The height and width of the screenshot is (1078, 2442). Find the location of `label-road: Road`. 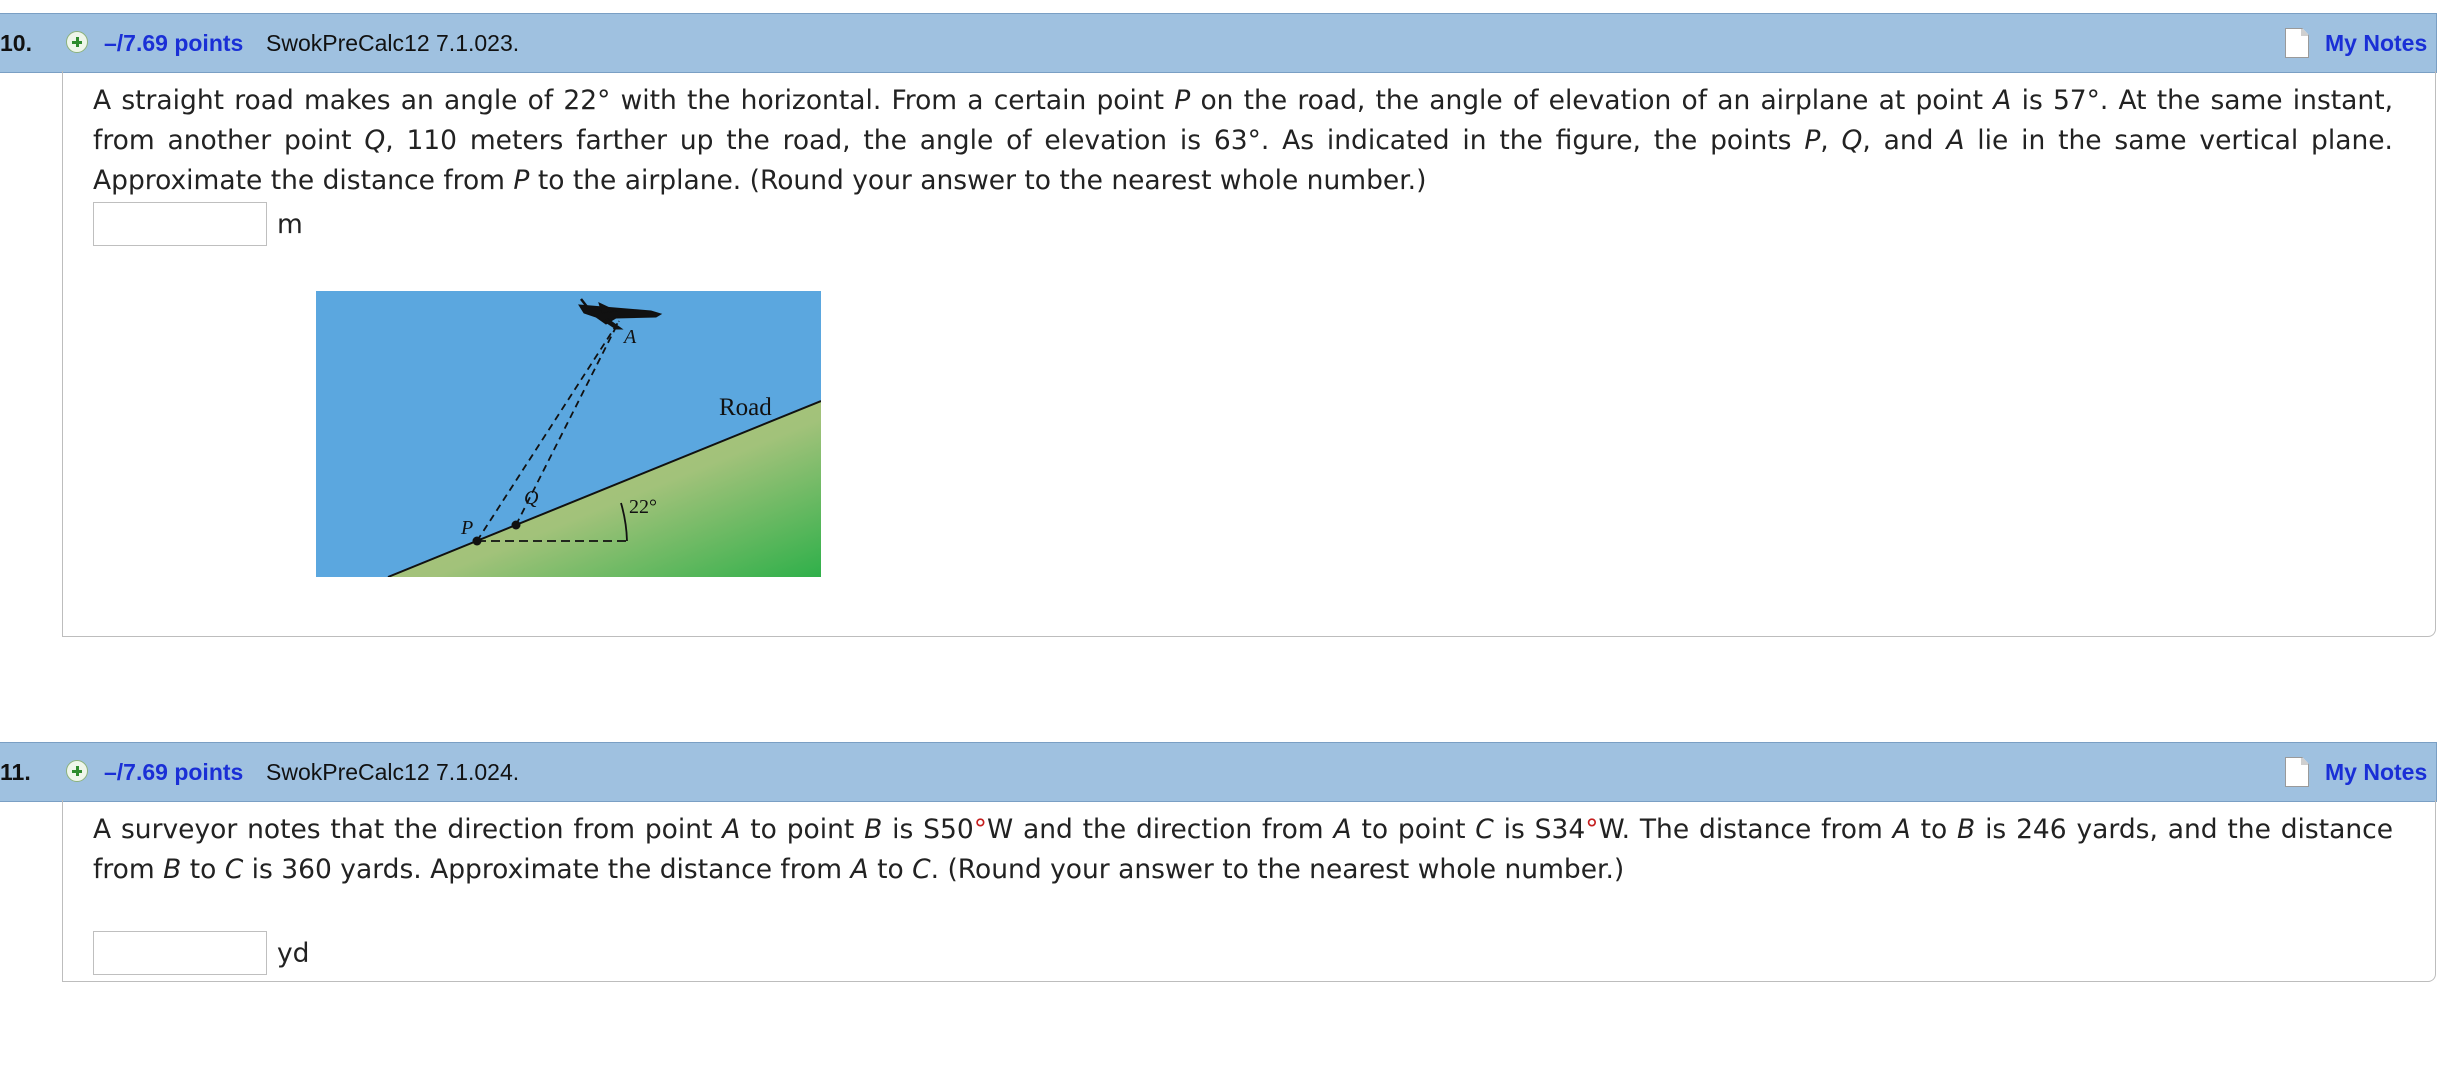

label-road: Road is located at coordinates (745, 407).